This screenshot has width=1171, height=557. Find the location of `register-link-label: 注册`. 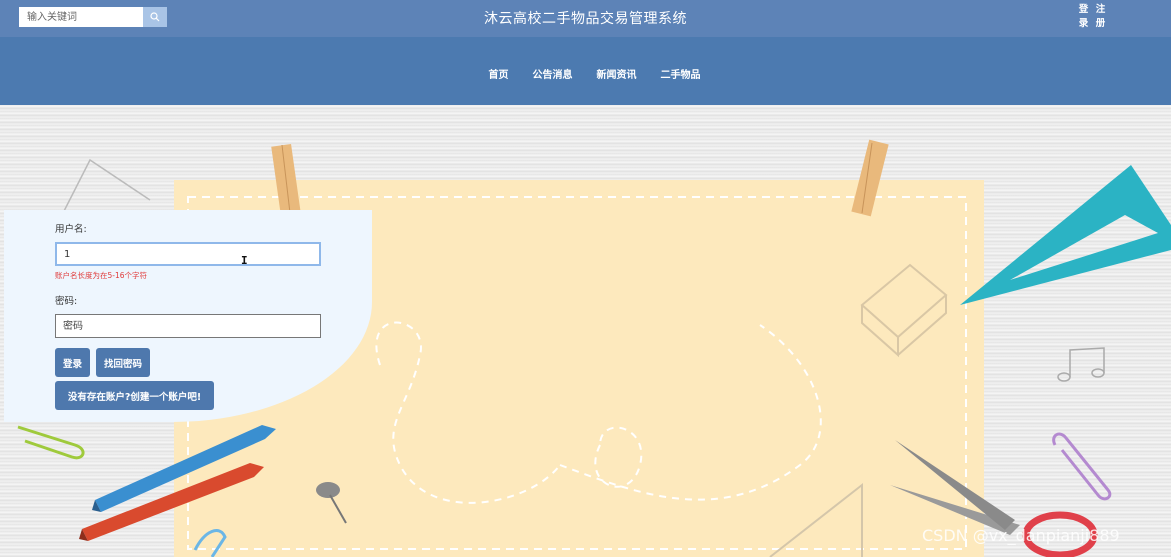

register-link-label: 注册 is located at coordinates (1100, 16).